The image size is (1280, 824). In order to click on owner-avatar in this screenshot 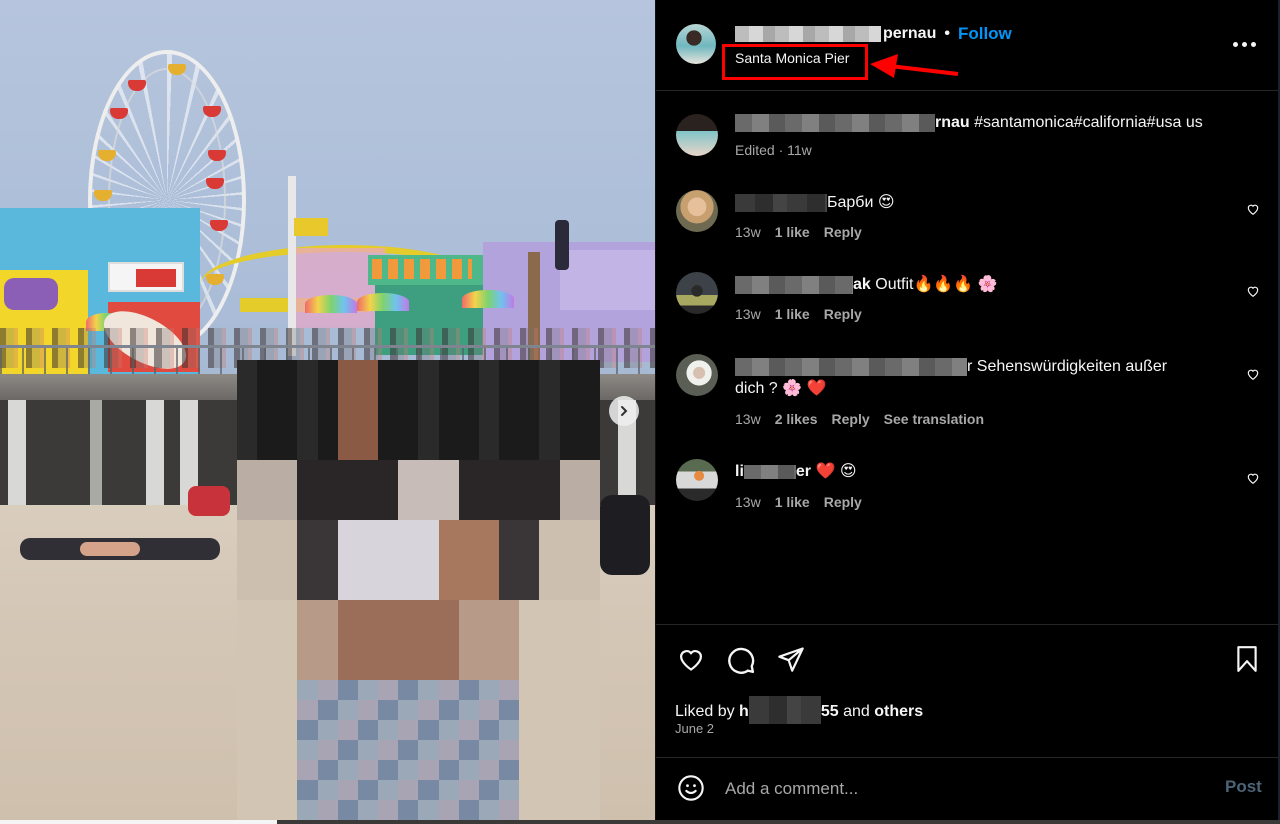, I will do `click(696, 44)`.